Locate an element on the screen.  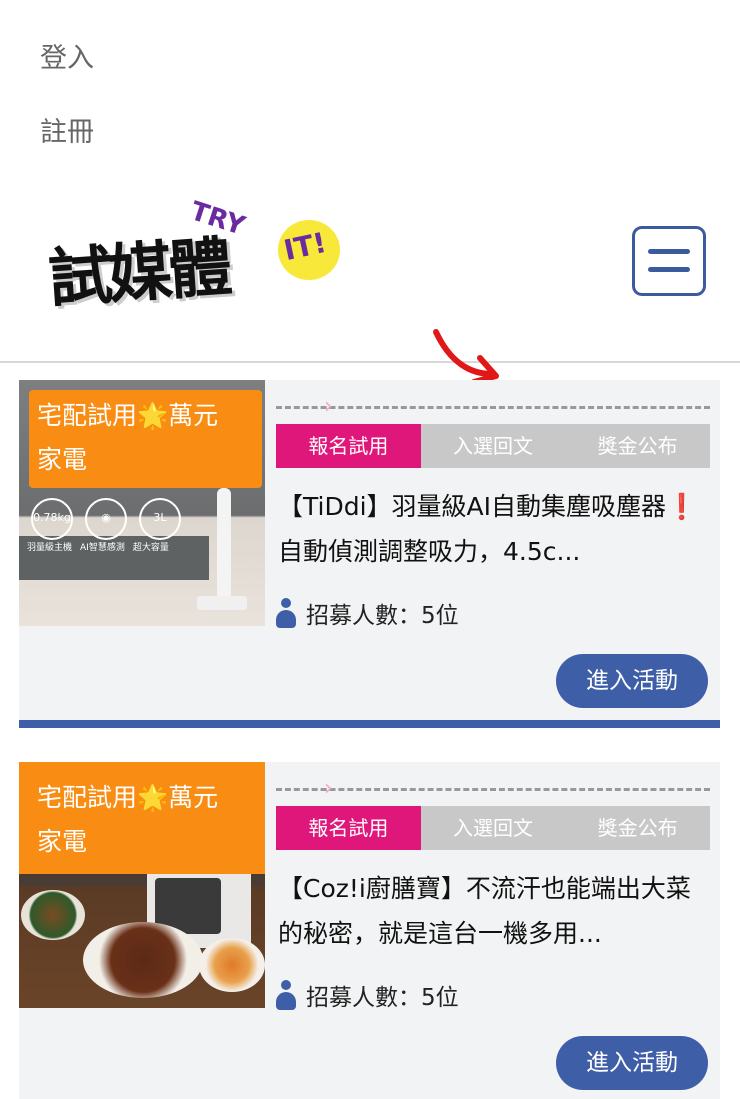
product-image: 宅配試用🌟萬元 家電 0.78kg ◉ 3L 羽量級主機 AI智慧感測 超大容量 is located at coordinates (142, 503).